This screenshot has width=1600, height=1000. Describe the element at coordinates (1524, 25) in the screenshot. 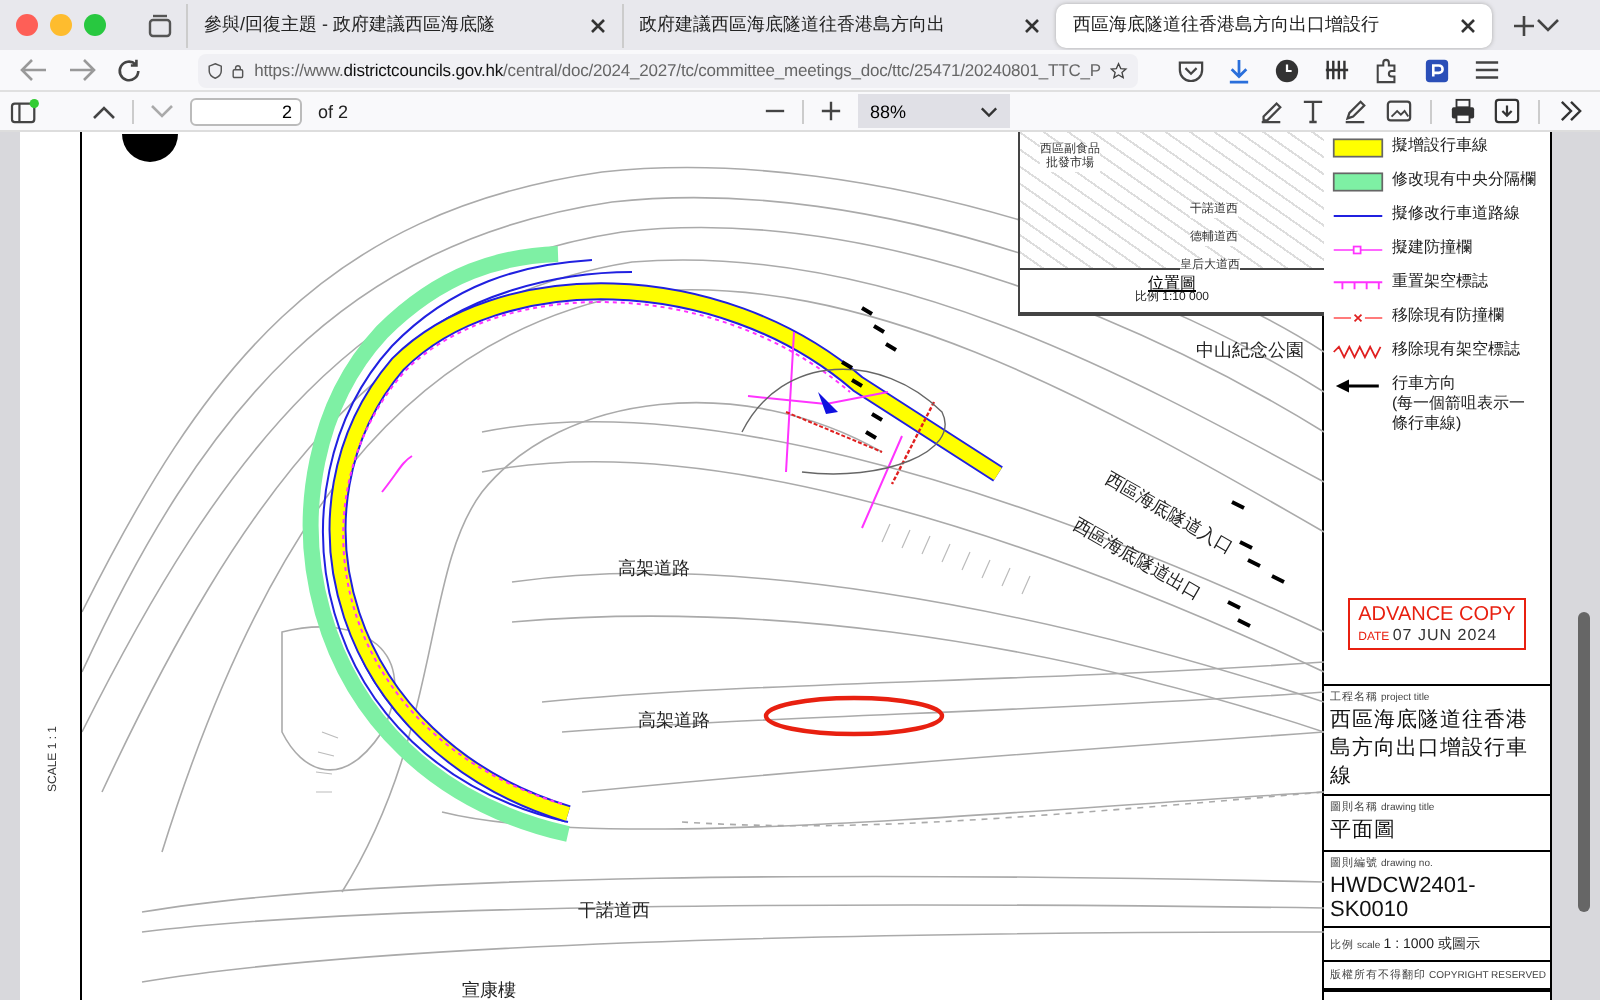

I see `new-tab-icon` at that location.